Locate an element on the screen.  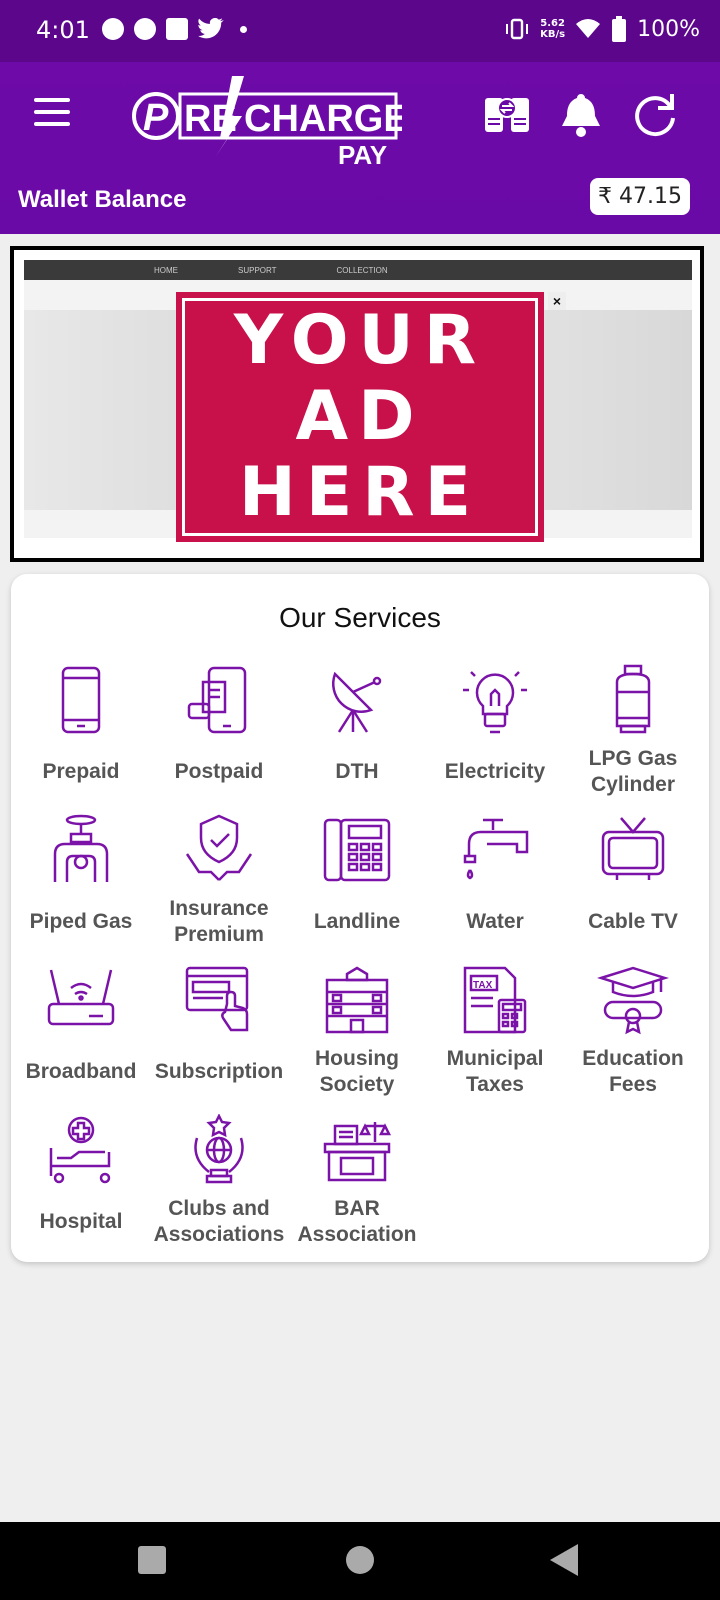
back-button is located at coordinates (564, 1560).